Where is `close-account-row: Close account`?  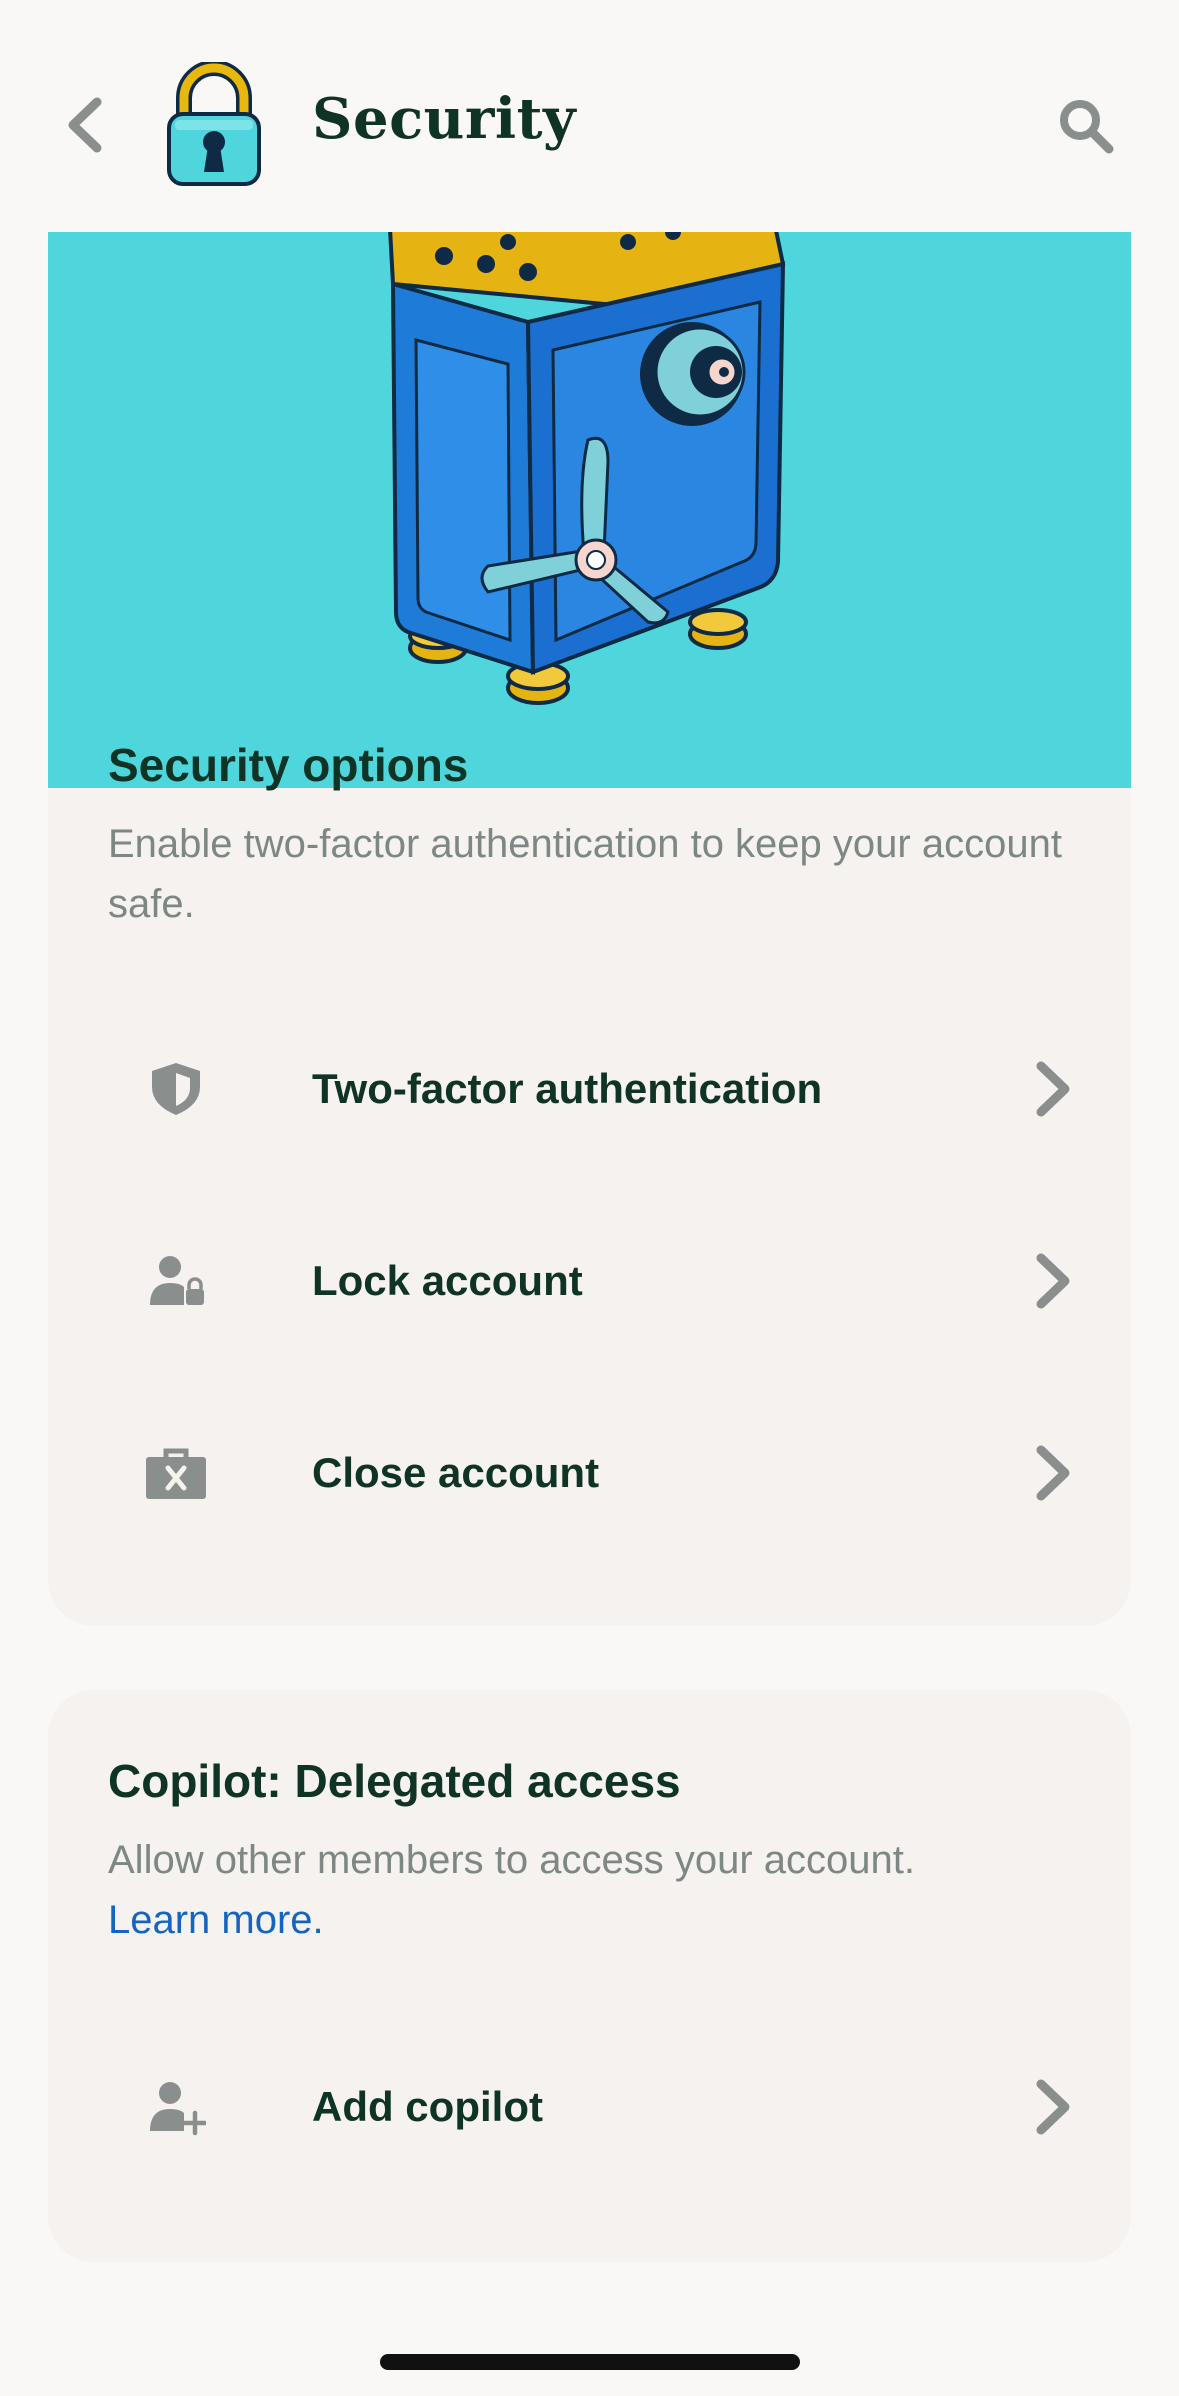
close-account-row: Close account is located at coordinates (598, 1473).